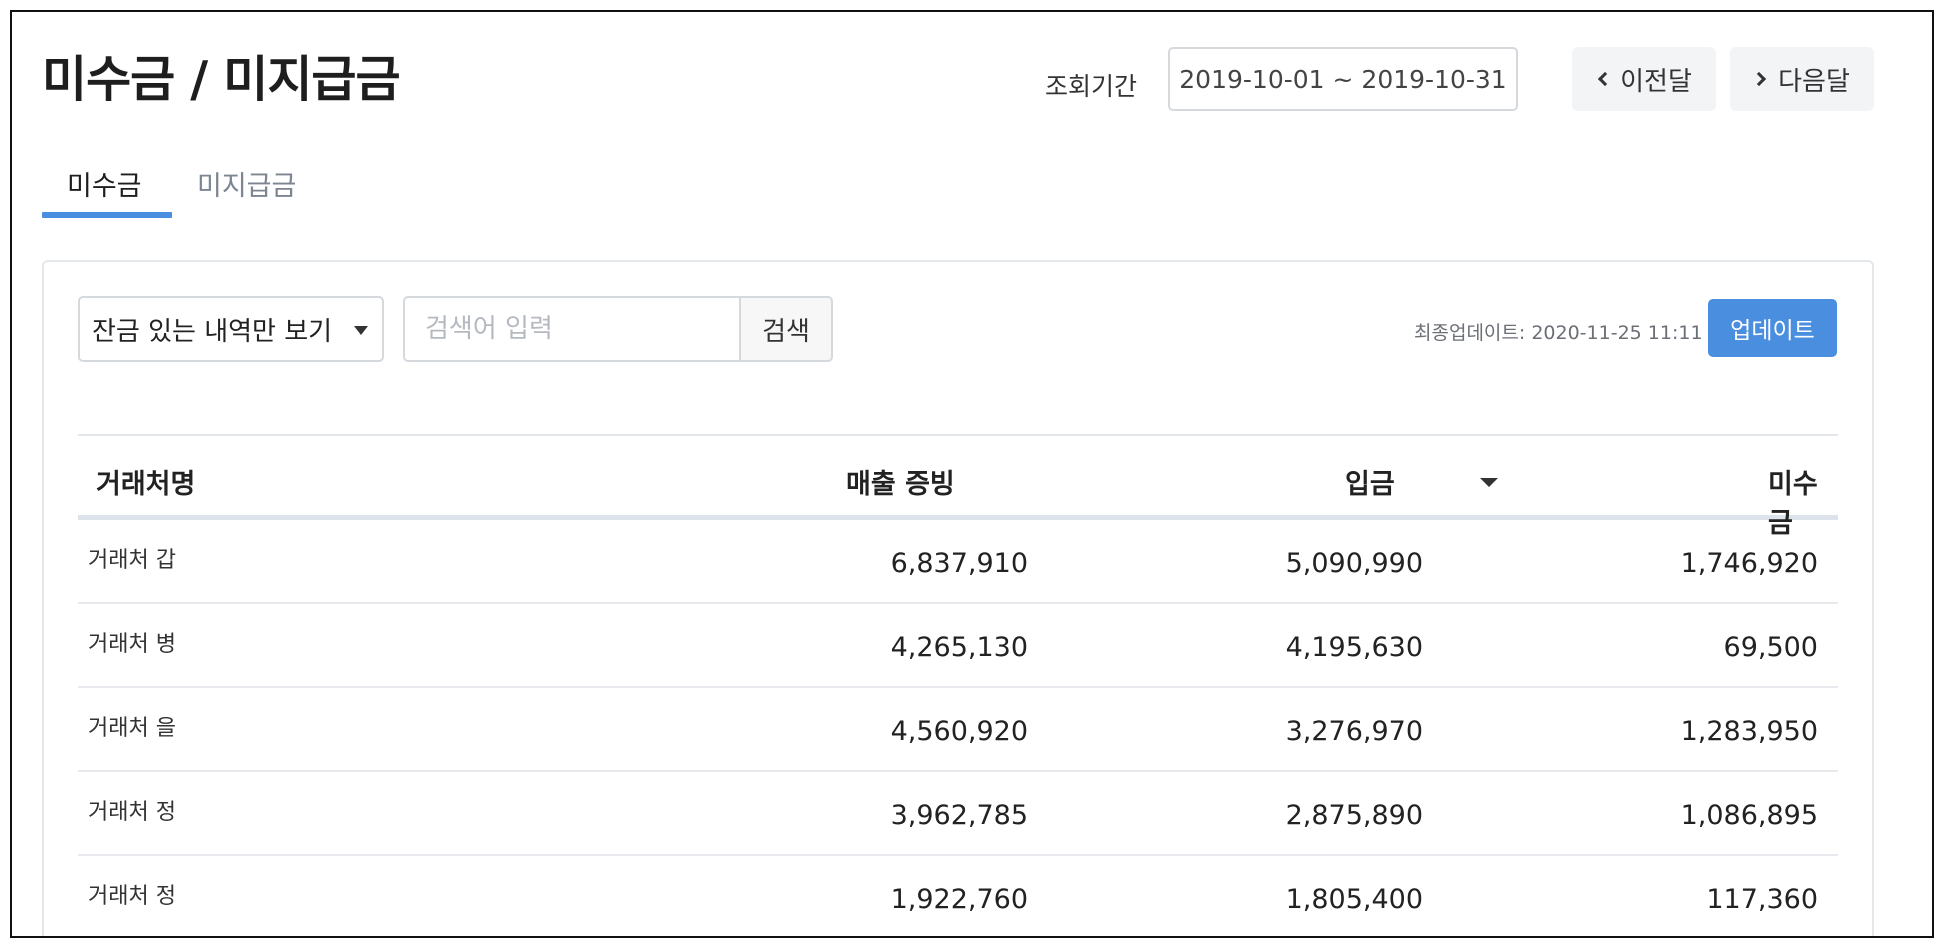 The height and width of the screenshot is (948, 1944). I want to click on cell-sales: 4,560,920, so click(959, 731).